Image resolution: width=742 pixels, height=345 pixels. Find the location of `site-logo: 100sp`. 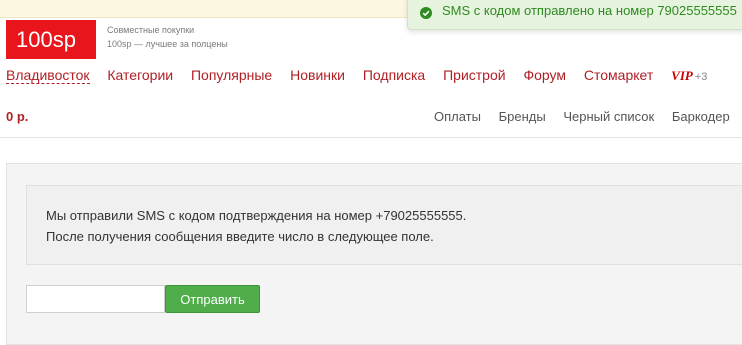

site-logo: 100sp is located at coordinates (51, 39).